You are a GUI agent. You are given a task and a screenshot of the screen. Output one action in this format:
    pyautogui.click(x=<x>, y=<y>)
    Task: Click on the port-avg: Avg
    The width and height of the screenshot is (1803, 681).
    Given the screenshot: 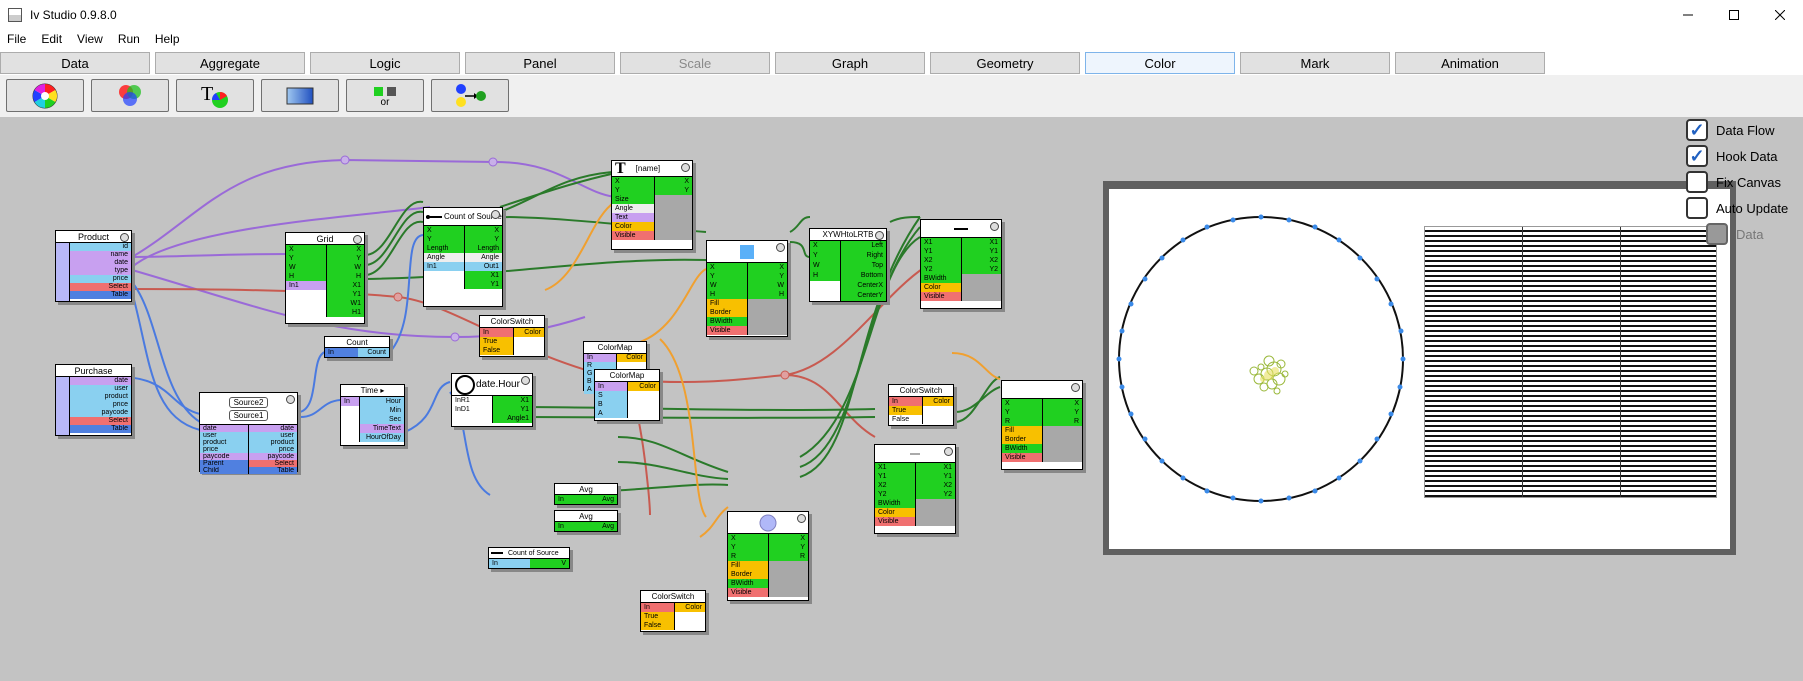 What is the action you would take?
    pyautogui.click(x=602, y=499)
    